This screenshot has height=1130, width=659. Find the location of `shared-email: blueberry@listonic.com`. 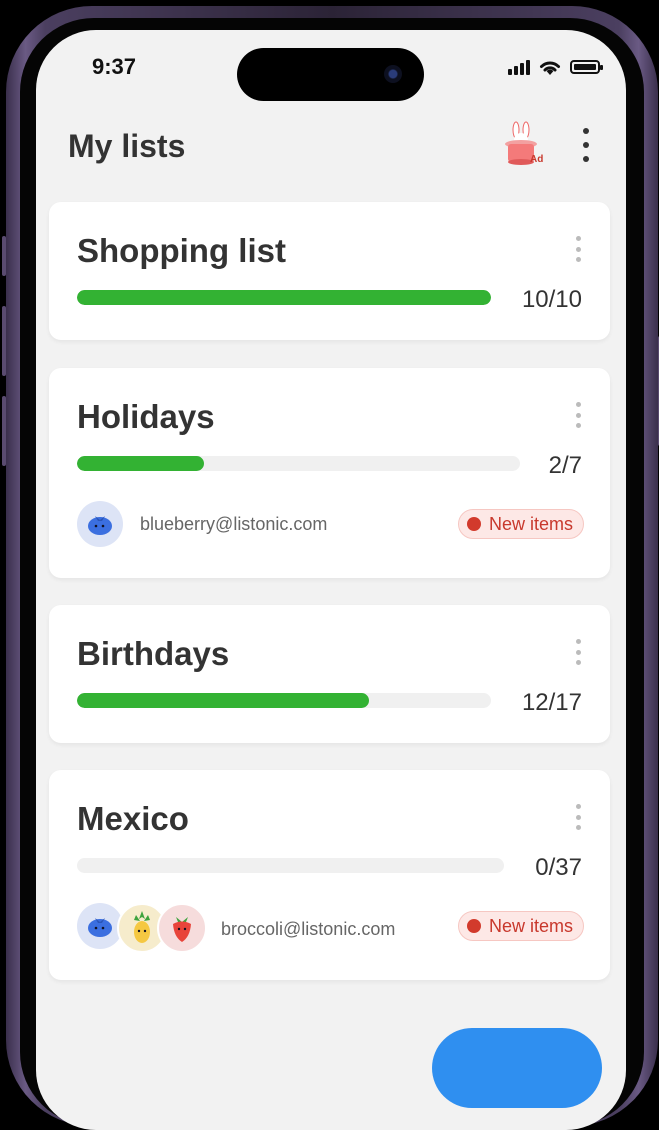

shared-email: blueberry@listonic.com is located at coordinates (234, 524).